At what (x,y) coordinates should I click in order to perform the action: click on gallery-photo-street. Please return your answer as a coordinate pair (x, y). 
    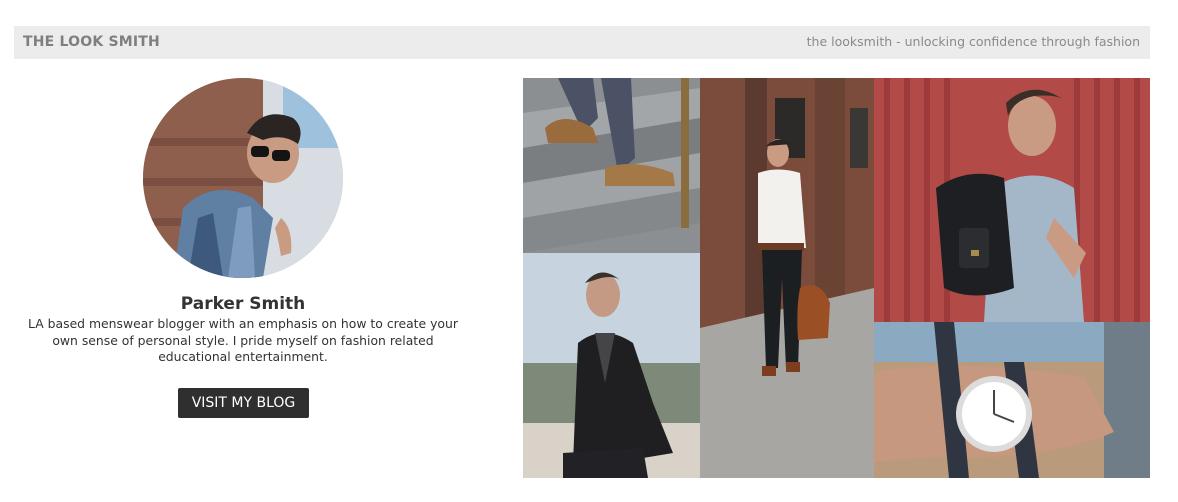
    Looking at the image, I should click on (787, 278).